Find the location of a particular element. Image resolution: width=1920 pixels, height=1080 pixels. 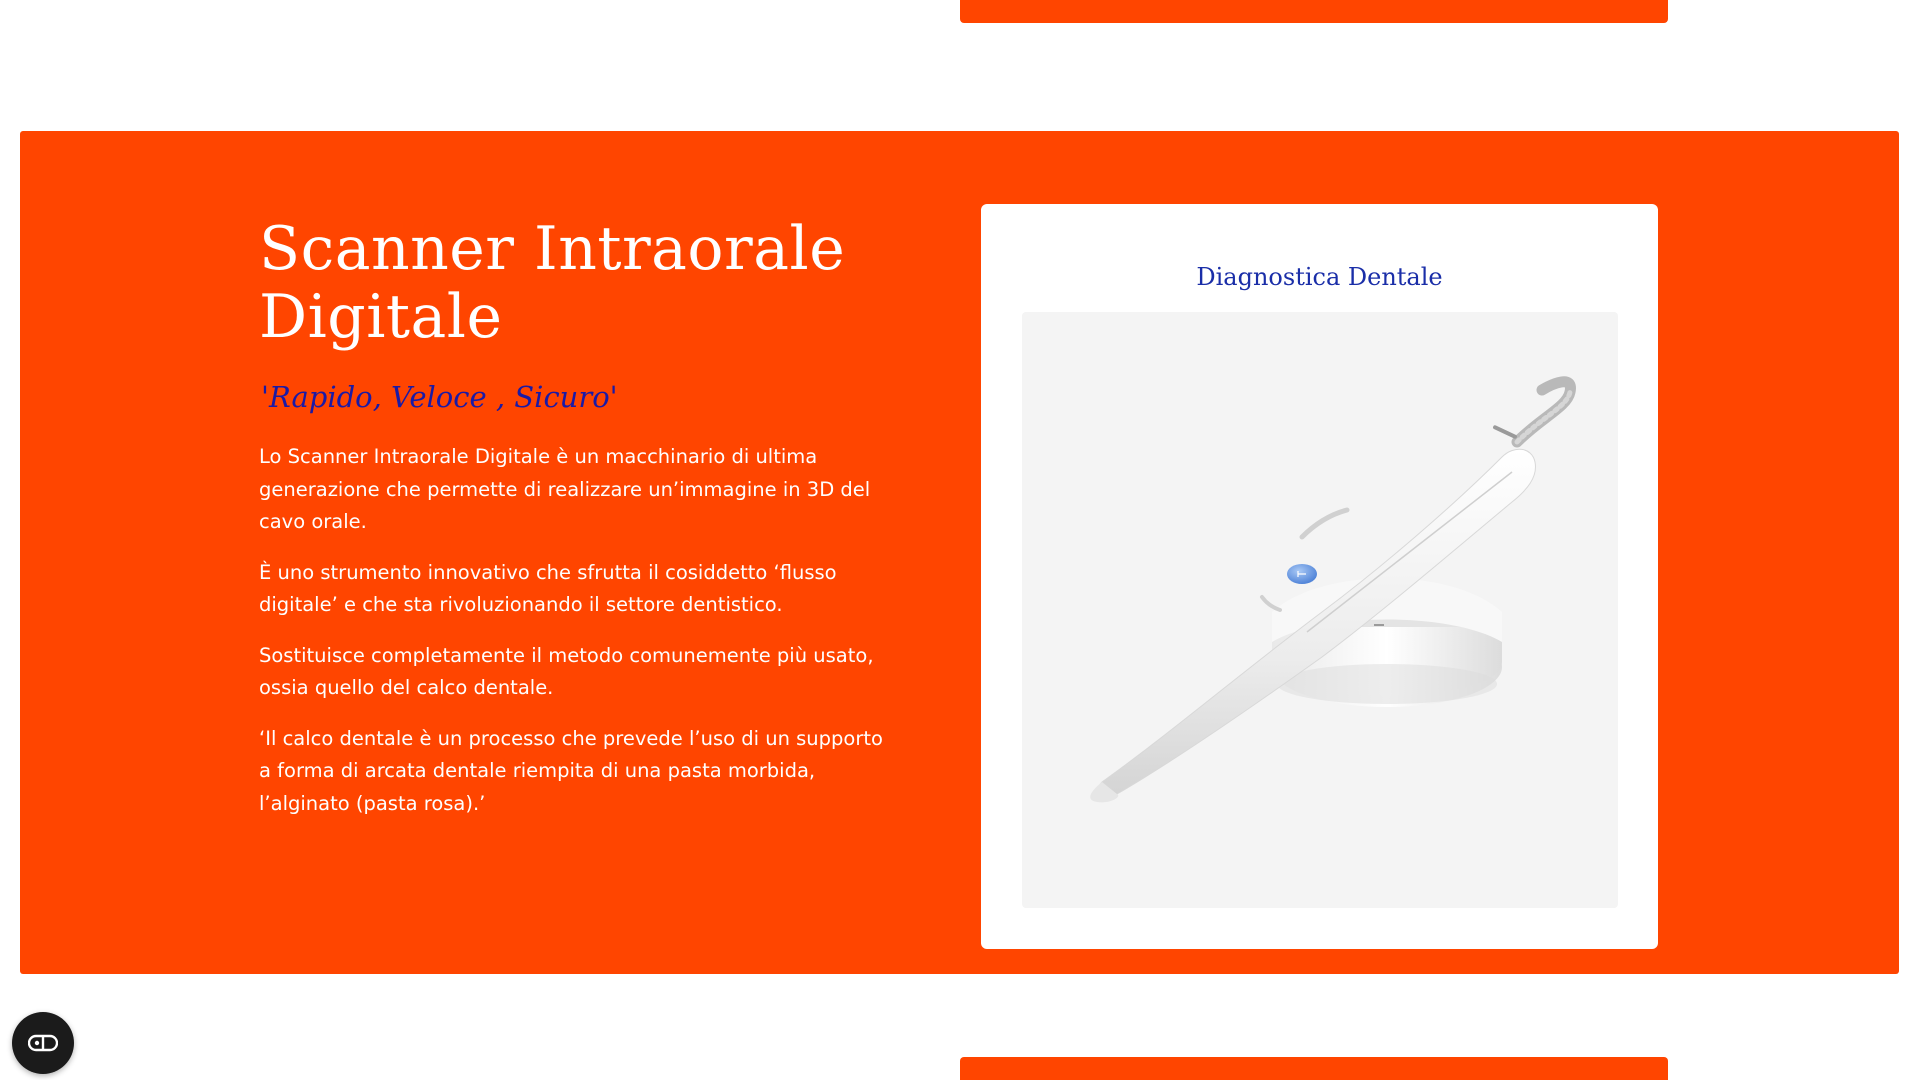

accessibility-toggle-button is located at coordinates (43, 1043).